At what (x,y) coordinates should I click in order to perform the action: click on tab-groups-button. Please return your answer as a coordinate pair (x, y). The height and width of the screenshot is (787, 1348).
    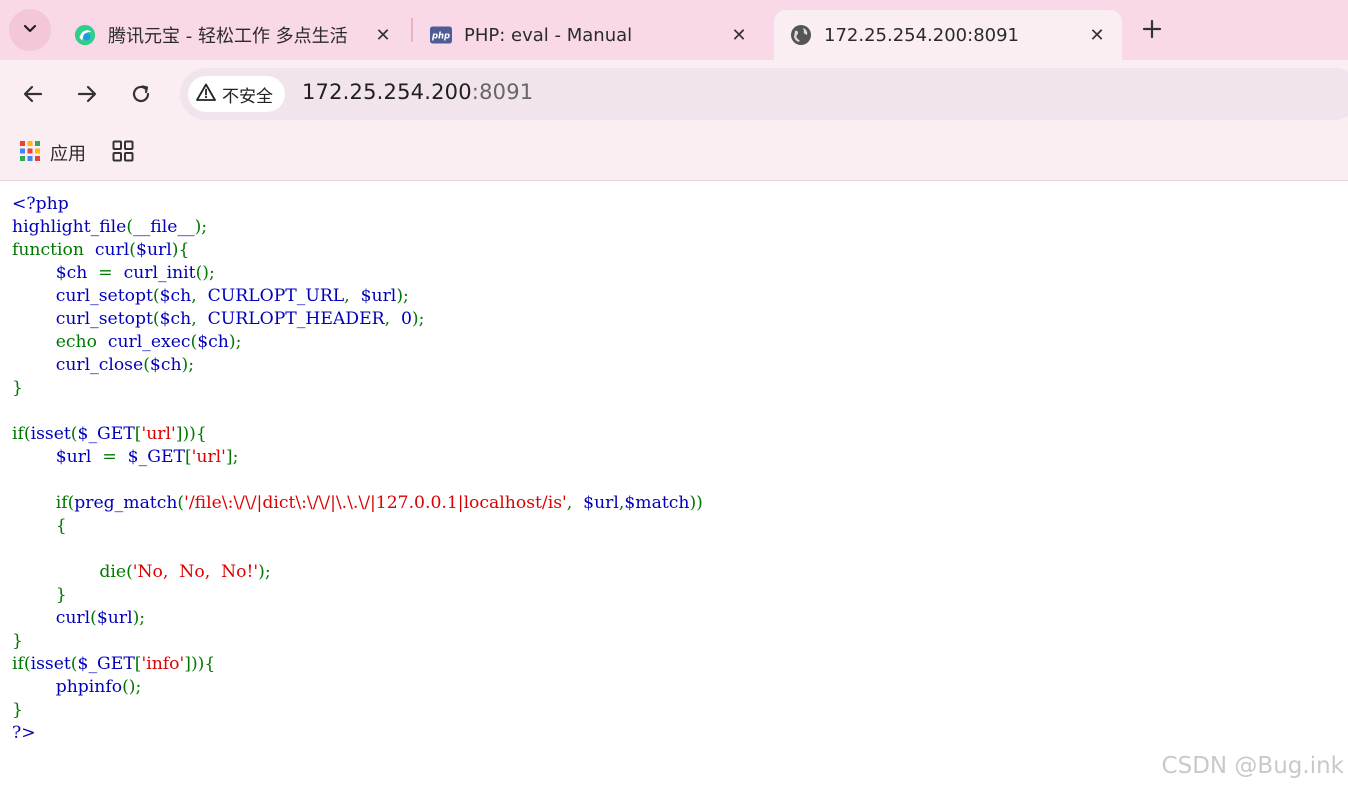
    Looking at the image, I should click on (123, 153).